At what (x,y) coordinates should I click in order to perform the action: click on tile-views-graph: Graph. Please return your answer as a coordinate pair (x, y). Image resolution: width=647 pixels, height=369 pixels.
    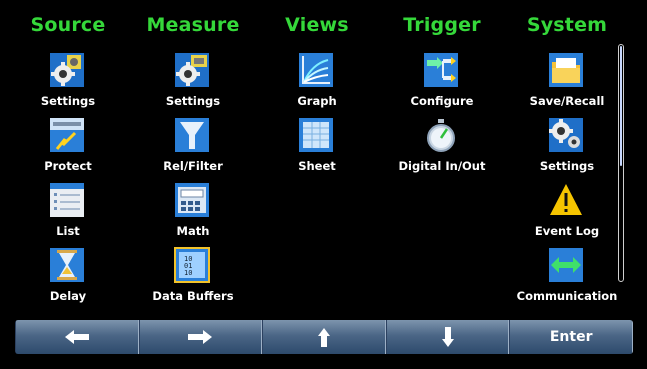
    Looking at the image, I should click on (317, 84).